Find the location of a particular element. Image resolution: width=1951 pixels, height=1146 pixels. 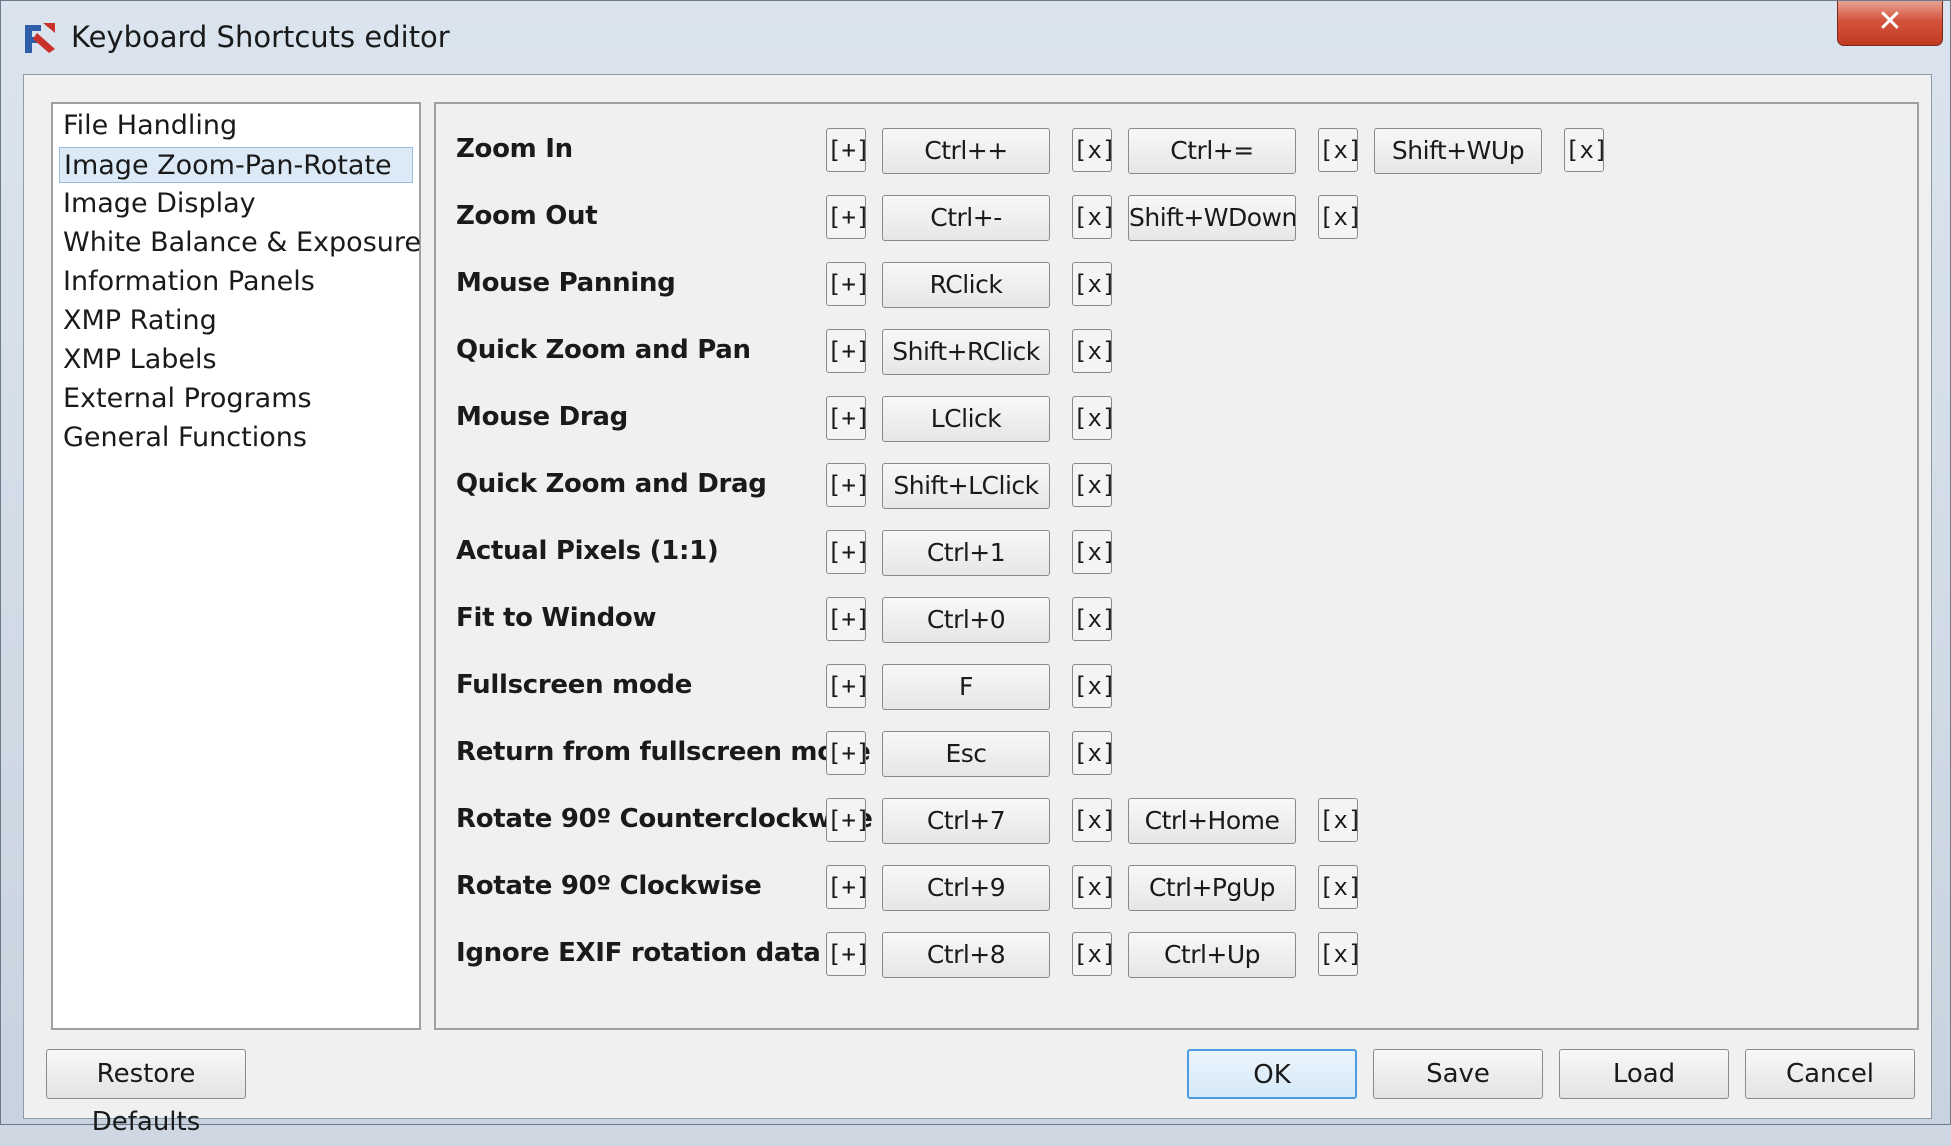

sidebar-item: General Functions is located at coordinates (183, 438).